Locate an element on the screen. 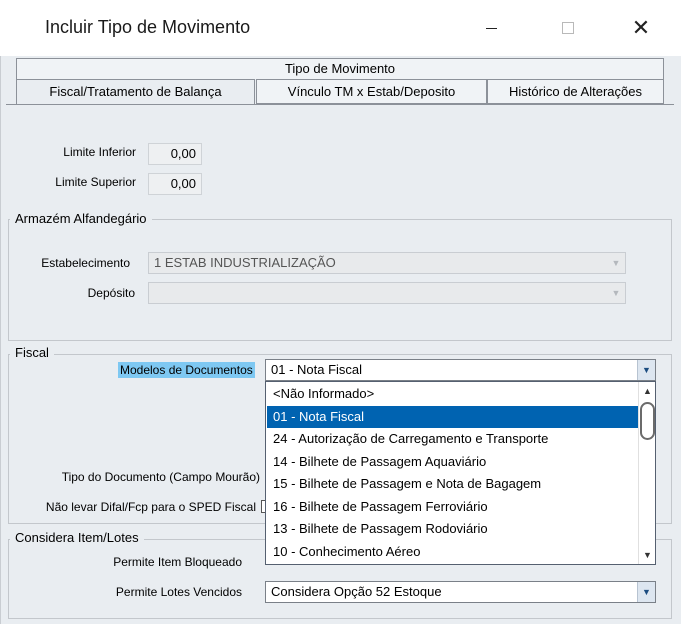 This screenshot has width=681, height=624. dropdown-option: 16 - Bilhete de Passagem Ferroviário is located at coordinates (452, 507).